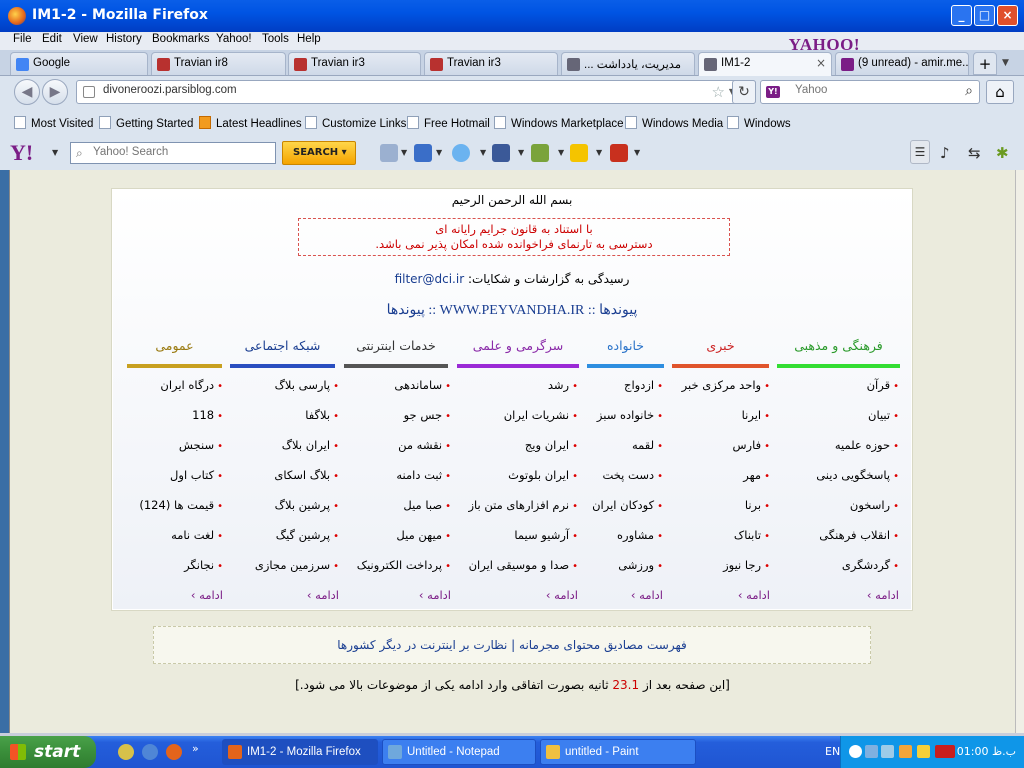  What do you see at coordinates (282, 353) in the screenshot?
I see `category-social-network: شبکه اجتماعی` at bounding box center [282, 353].